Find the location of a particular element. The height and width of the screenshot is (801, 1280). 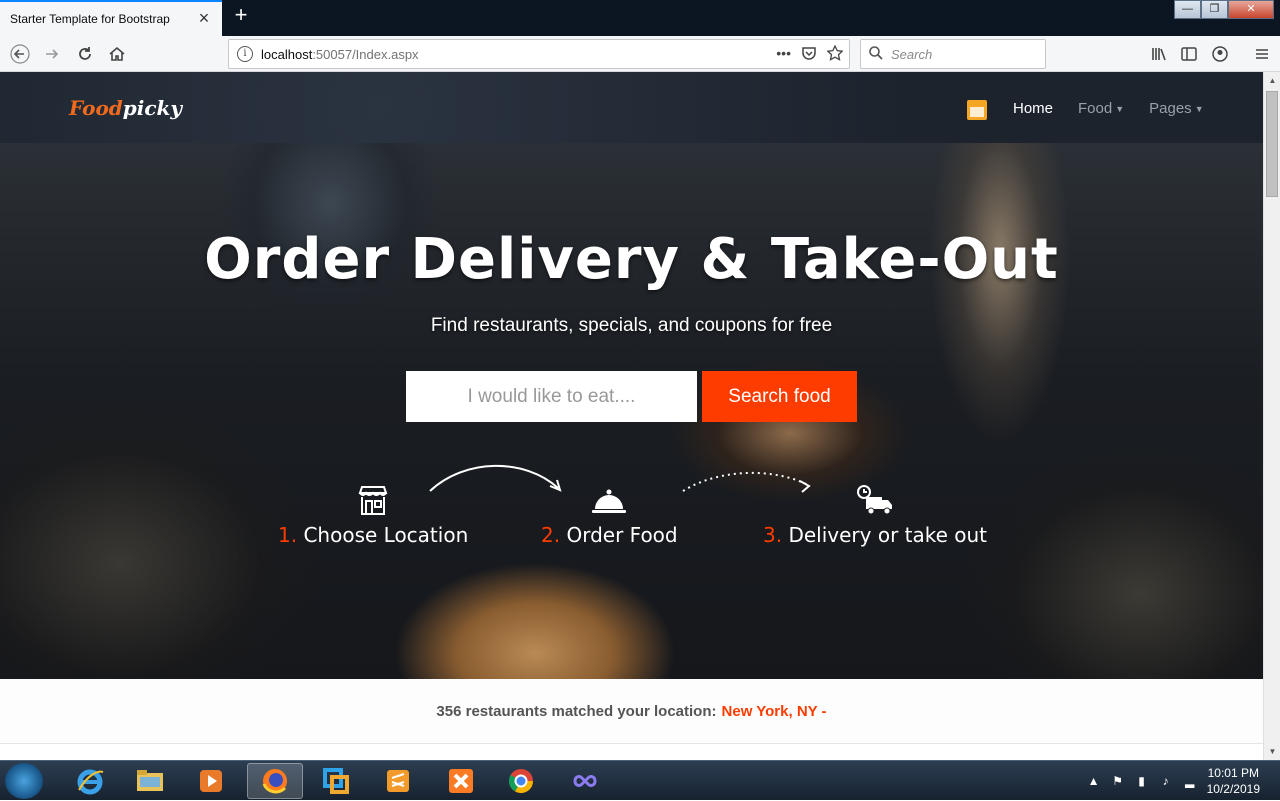

clock-date: 10/2/2019 is located at coordinates (1233, 789).